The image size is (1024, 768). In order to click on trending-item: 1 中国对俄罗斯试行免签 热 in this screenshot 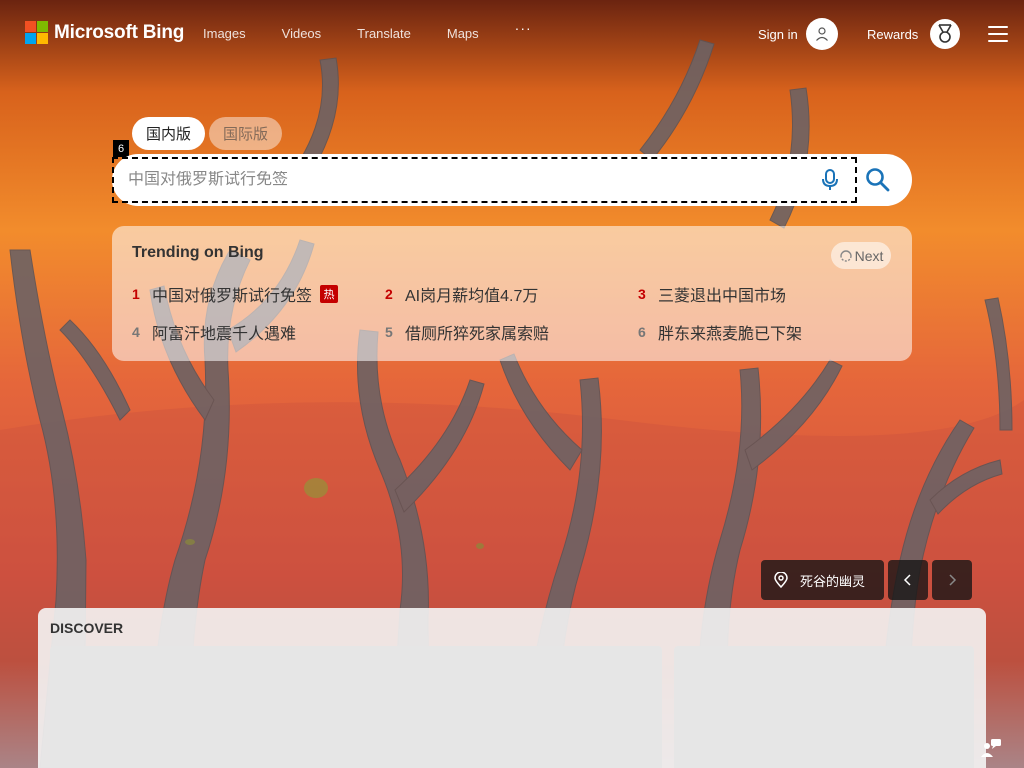, I will do `click(235, 294)`.